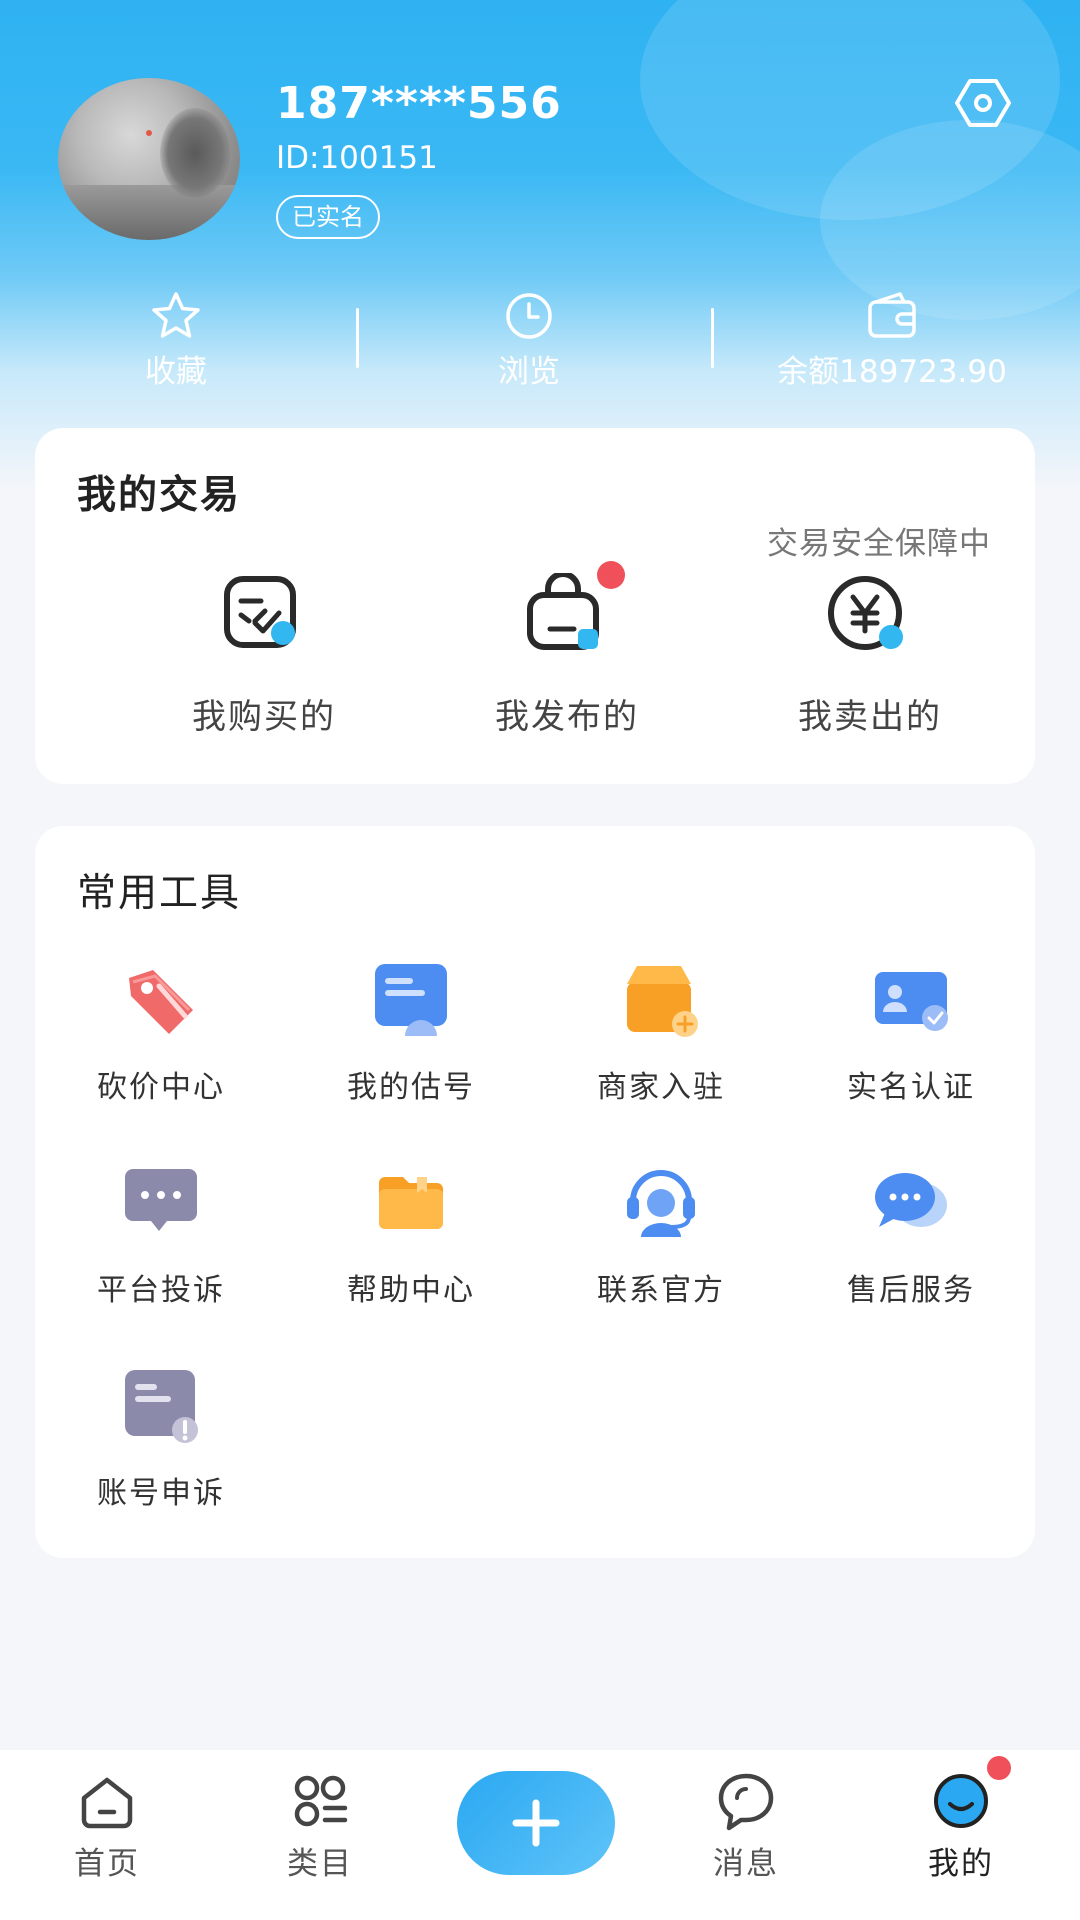 This screenshot has height=1920, width=1080. I want to click on my-sales-button: 我卖出的, so click(870, 655).